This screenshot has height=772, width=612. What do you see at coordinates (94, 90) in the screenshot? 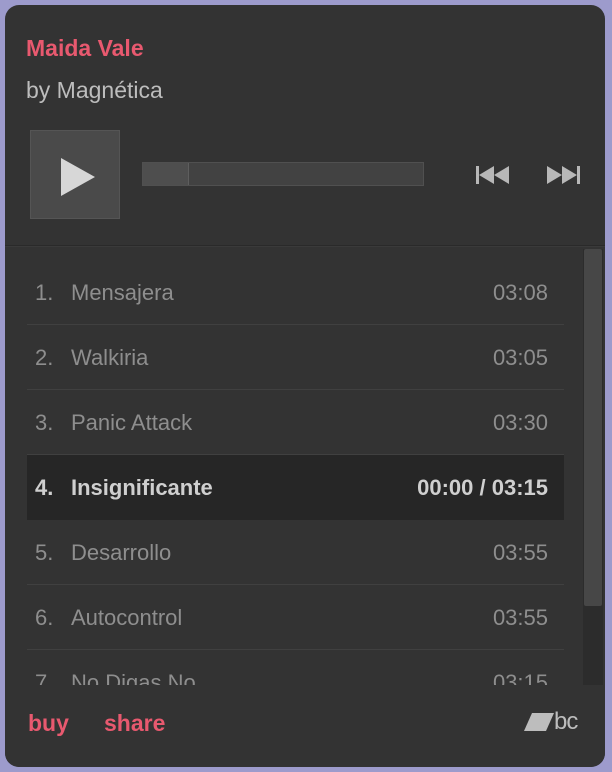
I see `artist-name: by Magnética` at bounding box center [94, 90].